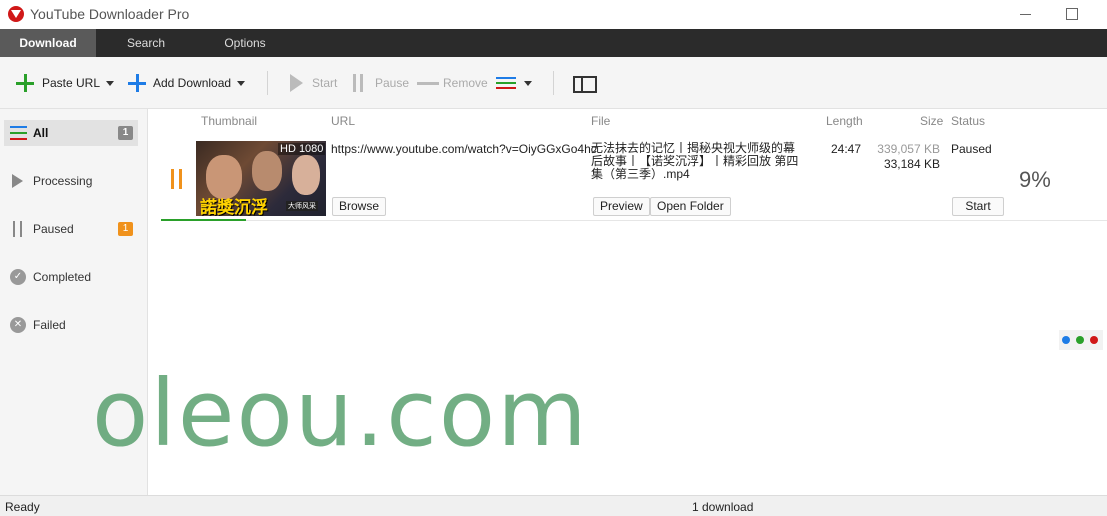  I want to click on sidebar-layout-icon, so click(585, 84).